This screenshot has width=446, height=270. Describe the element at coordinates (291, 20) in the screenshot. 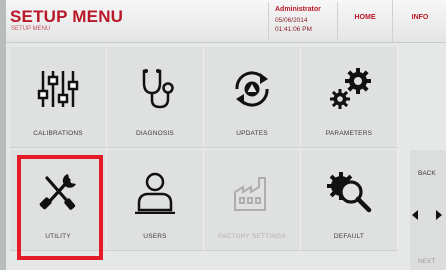

I see `date-display: 05/06/2014` at that location.